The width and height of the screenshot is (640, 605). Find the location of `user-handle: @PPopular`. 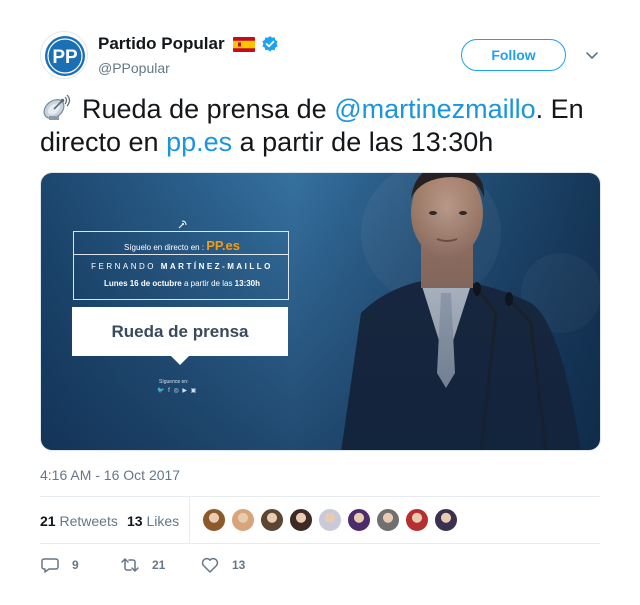

user-handle: @PPopular is located at coordinates (134, 68).